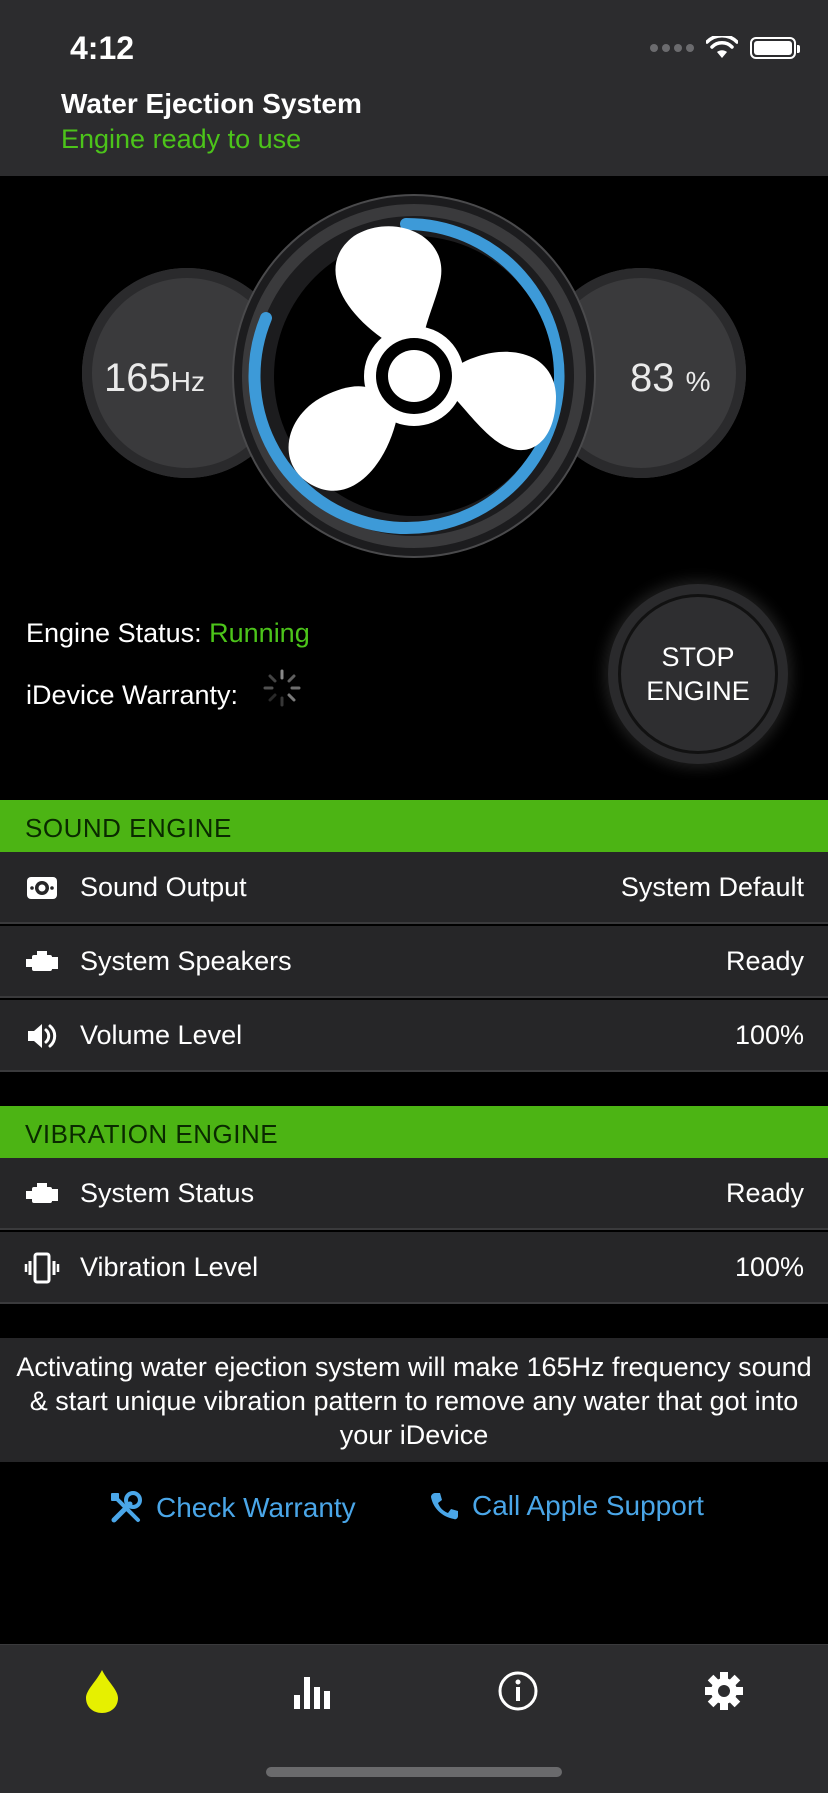  I want to click on warranty-status-label: iDevice Warranty:, so click(132, 695).